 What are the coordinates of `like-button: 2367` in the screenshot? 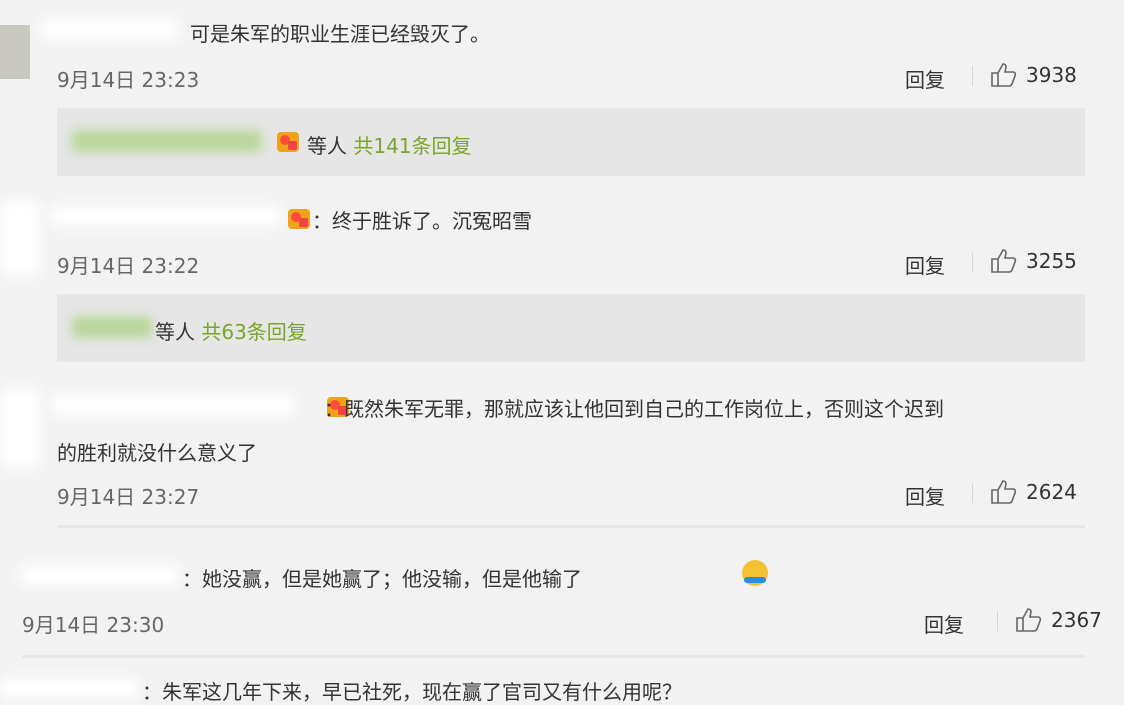 It's located at (1058, 620).